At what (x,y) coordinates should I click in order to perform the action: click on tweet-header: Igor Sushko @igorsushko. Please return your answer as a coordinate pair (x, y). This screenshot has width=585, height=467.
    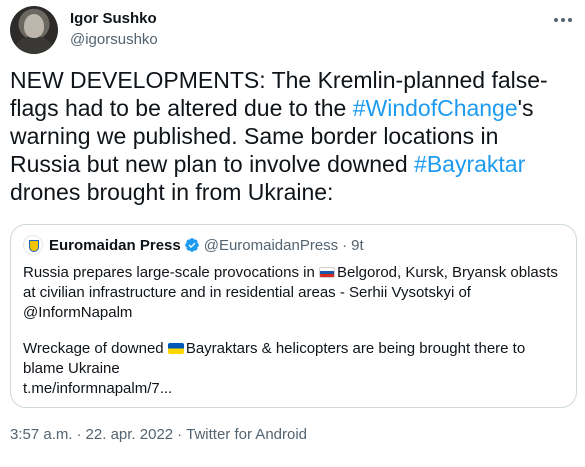
    Looking at the image, I should click on (292, 31).